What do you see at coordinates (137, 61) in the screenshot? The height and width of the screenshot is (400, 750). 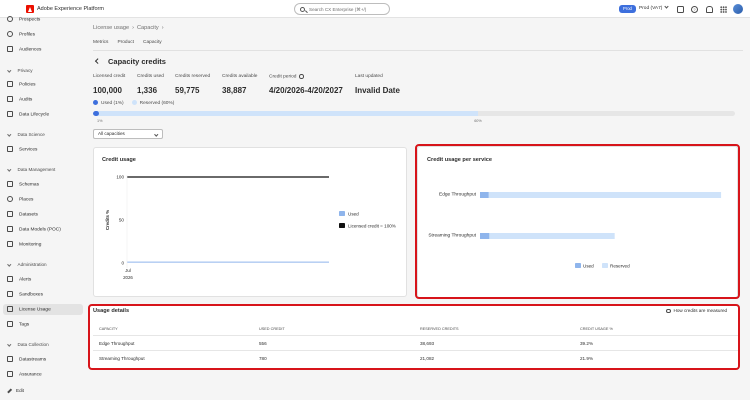 I see `page-title: Capacity credits` at bounding box center [137, 61].